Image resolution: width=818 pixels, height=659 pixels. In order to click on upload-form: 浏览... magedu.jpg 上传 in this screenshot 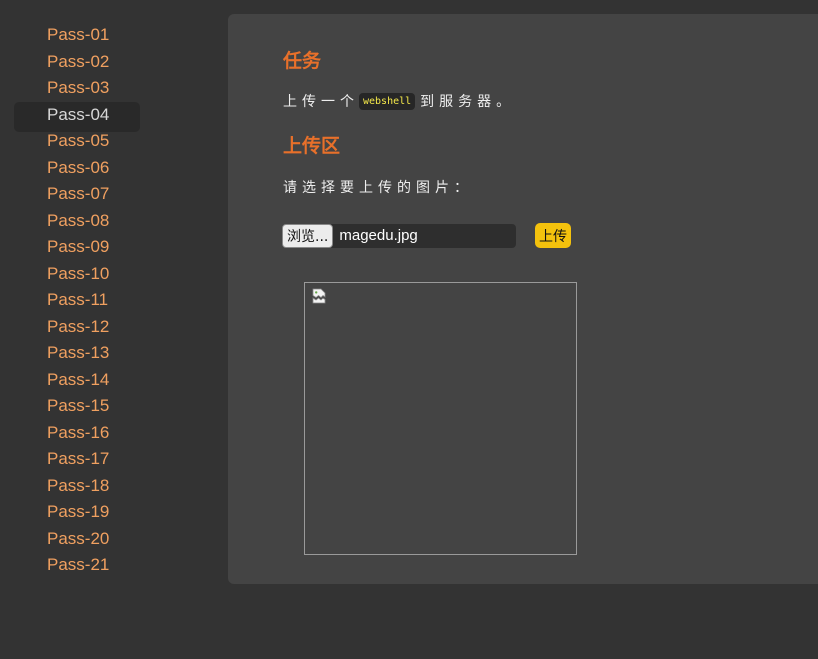, I will do `click(426, 235)`.